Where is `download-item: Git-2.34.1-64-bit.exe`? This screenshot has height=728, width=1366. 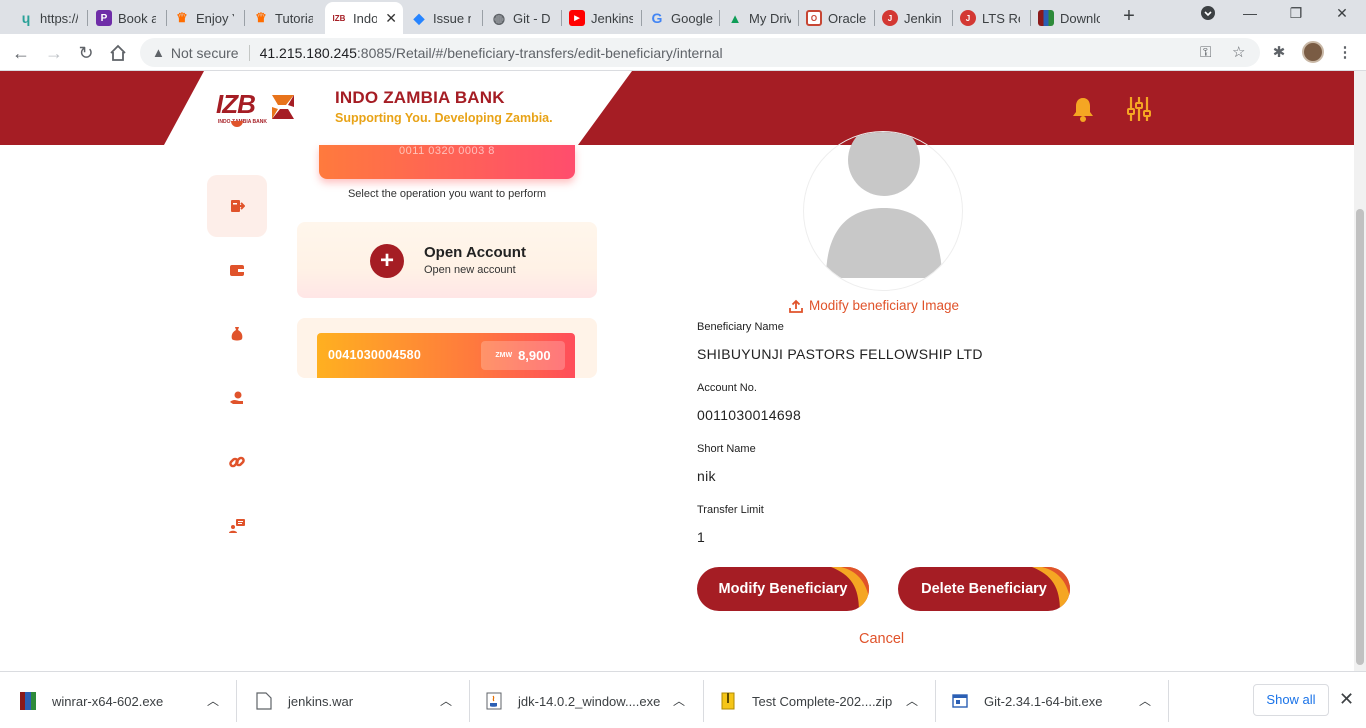 download-item: Git-2.34.1-64-bit.exe is located at coordinates (1027, 701).